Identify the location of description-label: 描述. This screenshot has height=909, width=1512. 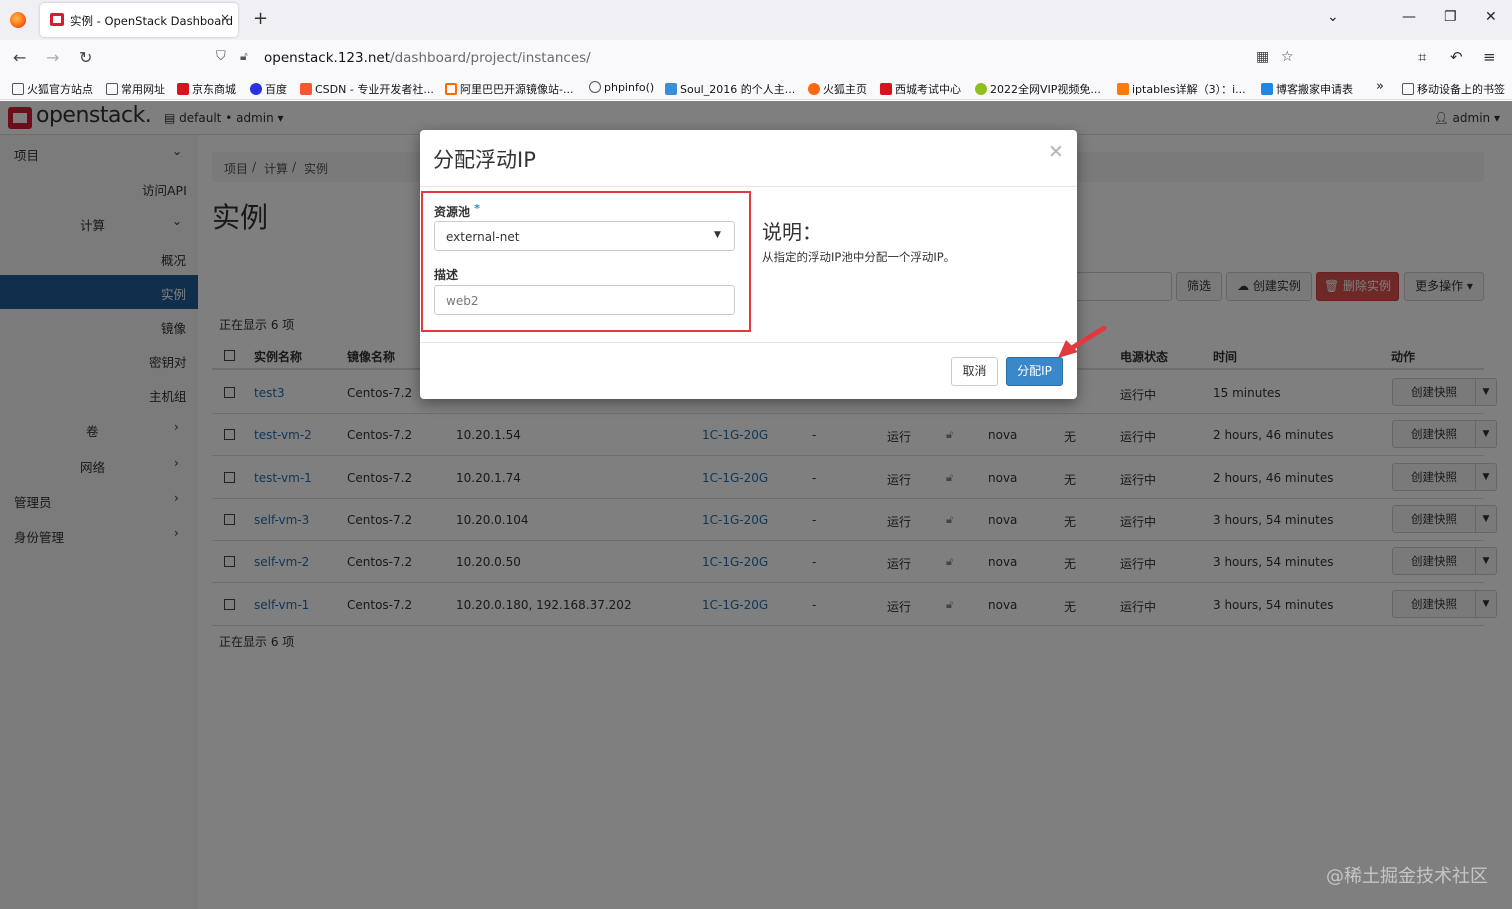
(446, 275).